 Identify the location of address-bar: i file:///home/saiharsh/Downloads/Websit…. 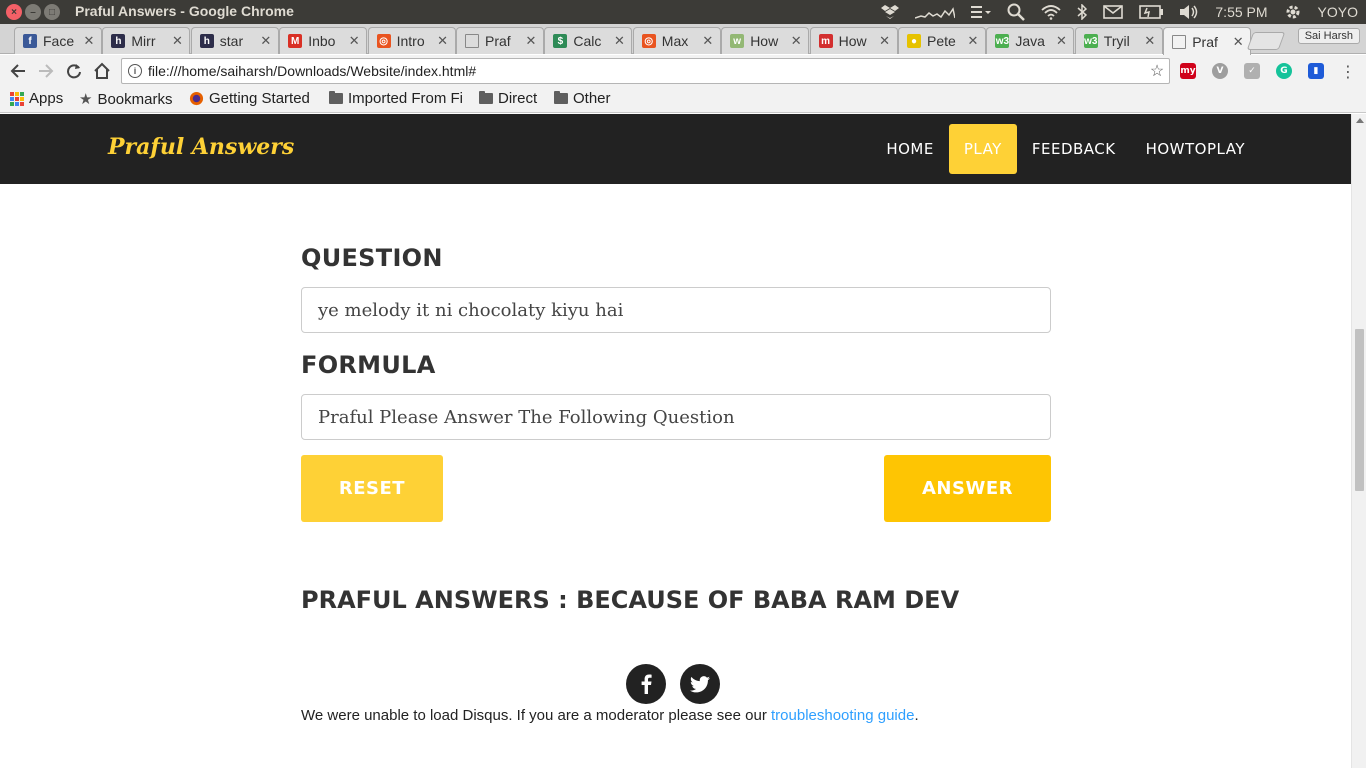
(645, 71).